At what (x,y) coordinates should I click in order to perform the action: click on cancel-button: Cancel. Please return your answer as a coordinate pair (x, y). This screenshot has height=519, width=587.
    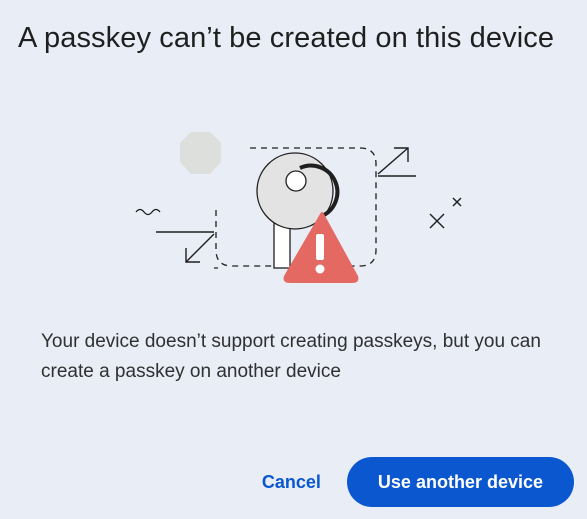
    Looking at the image, I should click on (291, 482).